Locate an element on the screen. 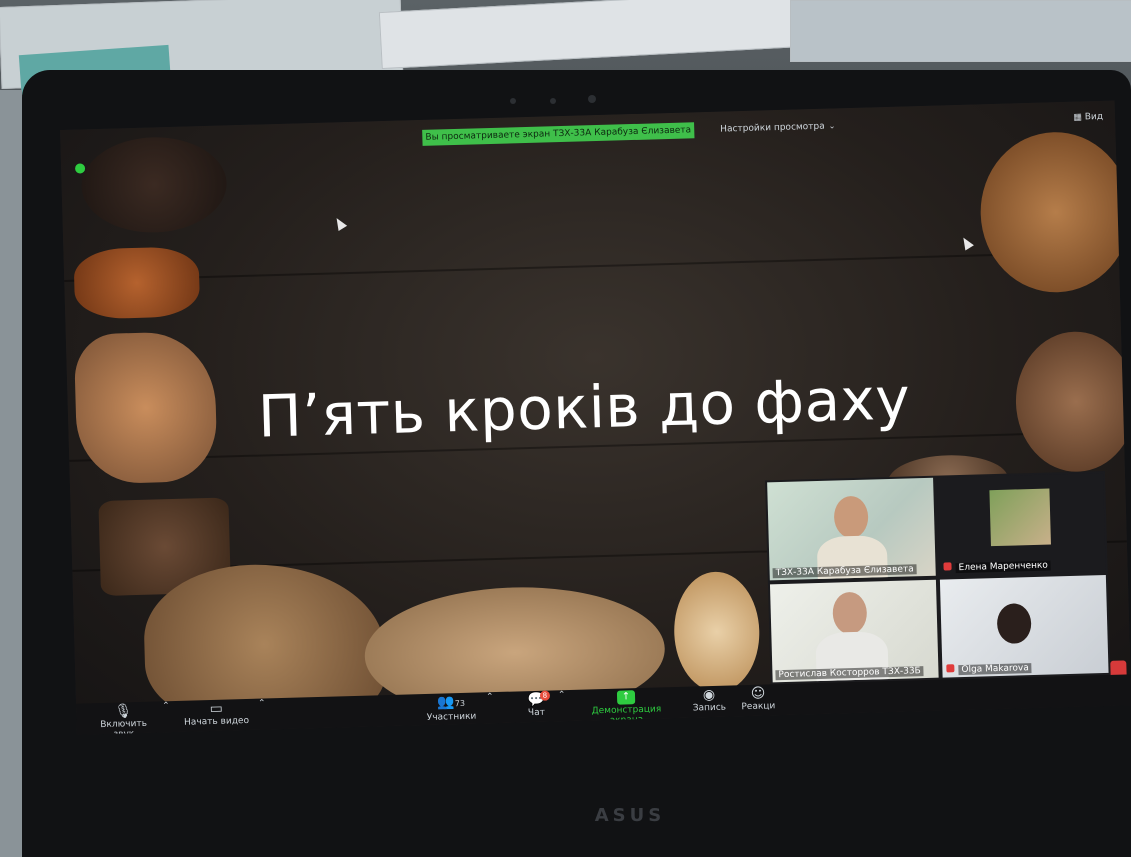 The width and height of the screenshot is (1131, 857). reactions-label: Реакци is located at coordinates (758, 707).